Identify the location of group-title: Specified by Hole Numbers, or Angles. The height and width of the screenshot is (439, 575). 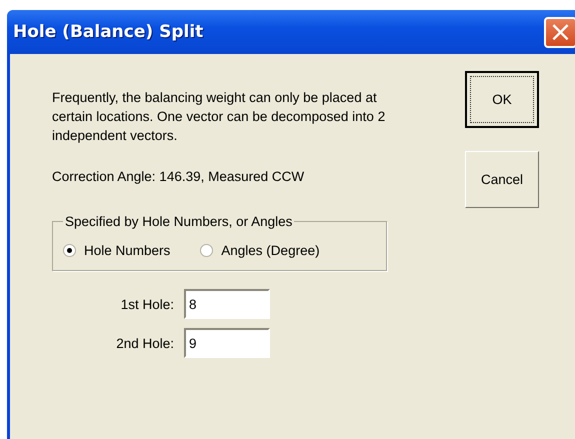
(179, 221).